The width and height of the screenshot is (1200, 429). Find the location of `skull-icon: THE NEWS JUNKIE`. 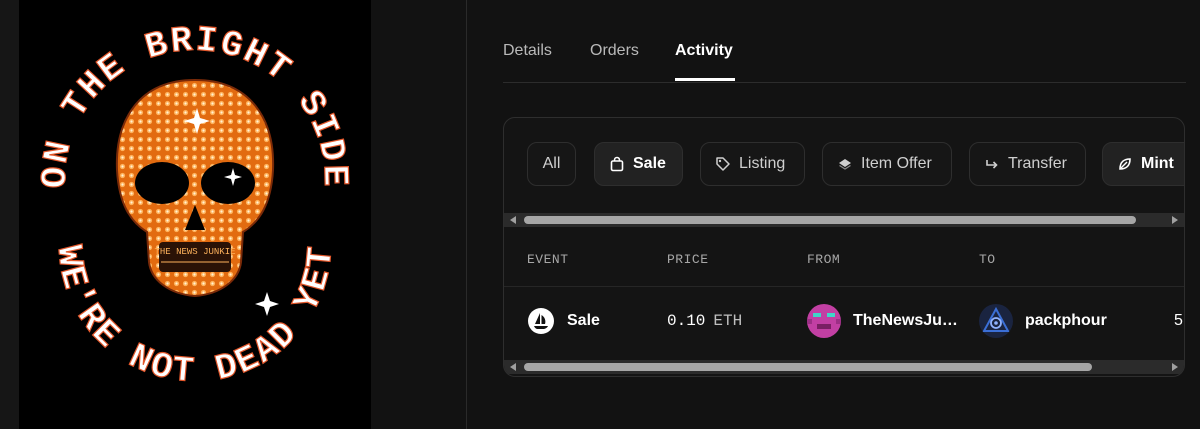

skull-icon: THE NEWS JUNKIE is located at coordinates (195, 188).